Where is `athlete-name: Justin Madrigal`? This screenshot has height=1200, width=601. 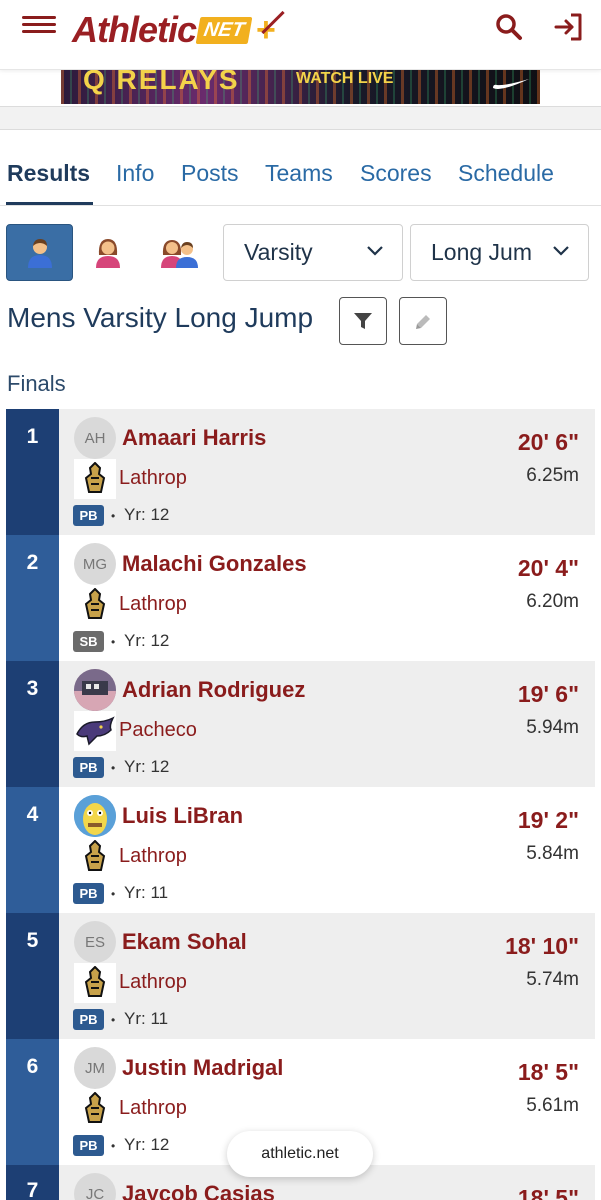
athlete-name: Justin Madrigal is located at coordinates (202, 1068).